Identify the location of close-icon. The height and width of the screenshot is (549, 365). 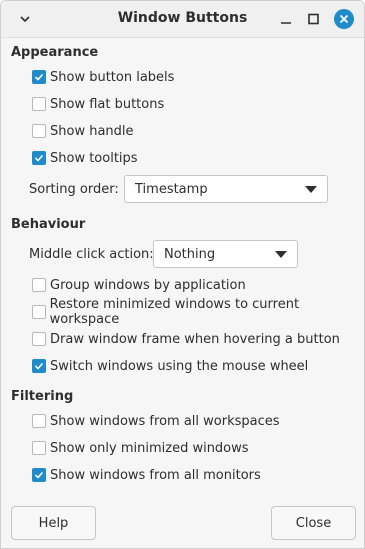
(344, 19).